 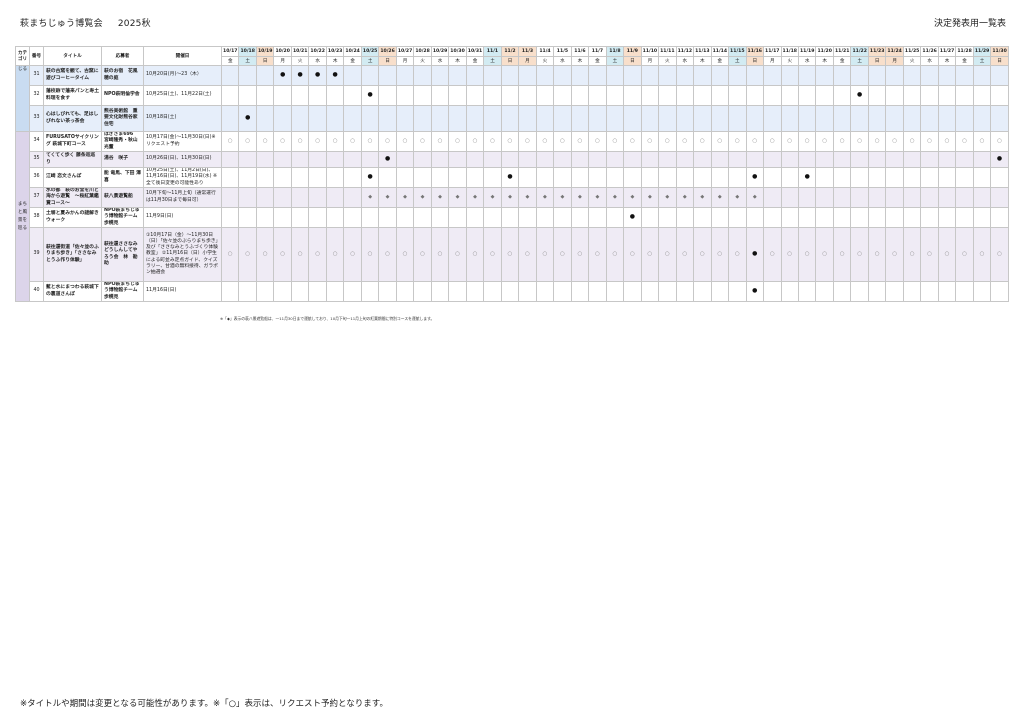 I want to click on row-period: 10月18日(土), so click(x=182, y=118).